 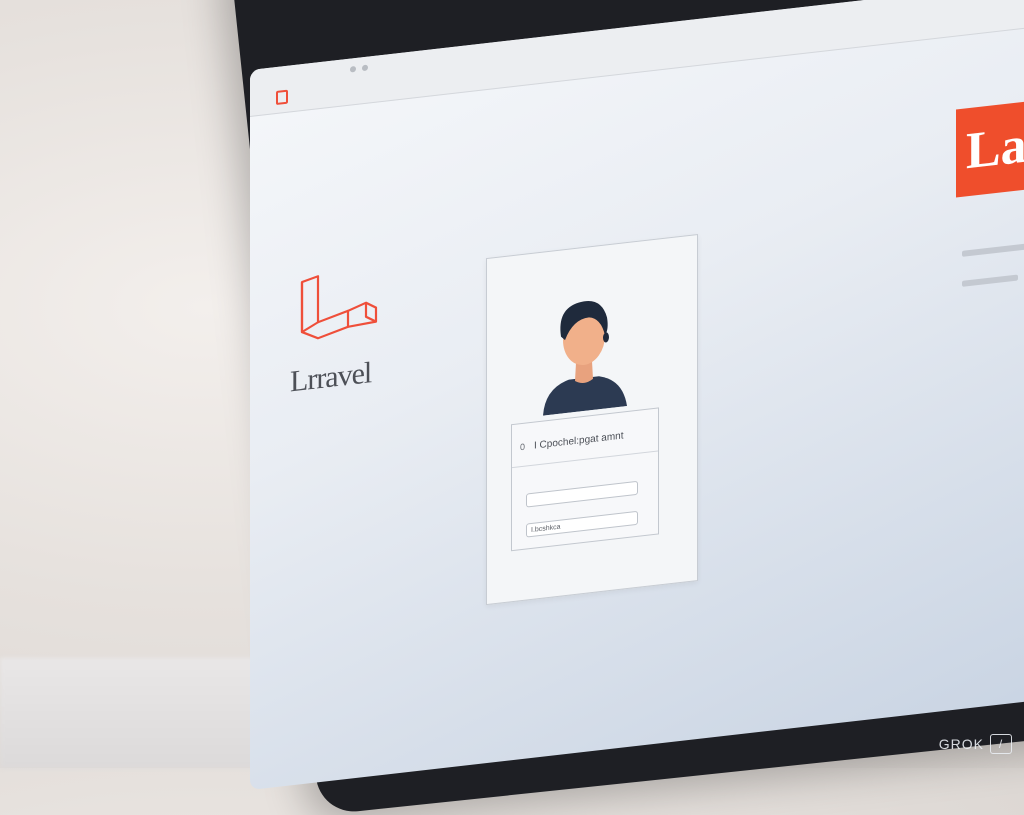 What do you see at coordinates (523, 447) in the screenshot?
I see `form-header-icon: 0` at bounding box center [523, 447].